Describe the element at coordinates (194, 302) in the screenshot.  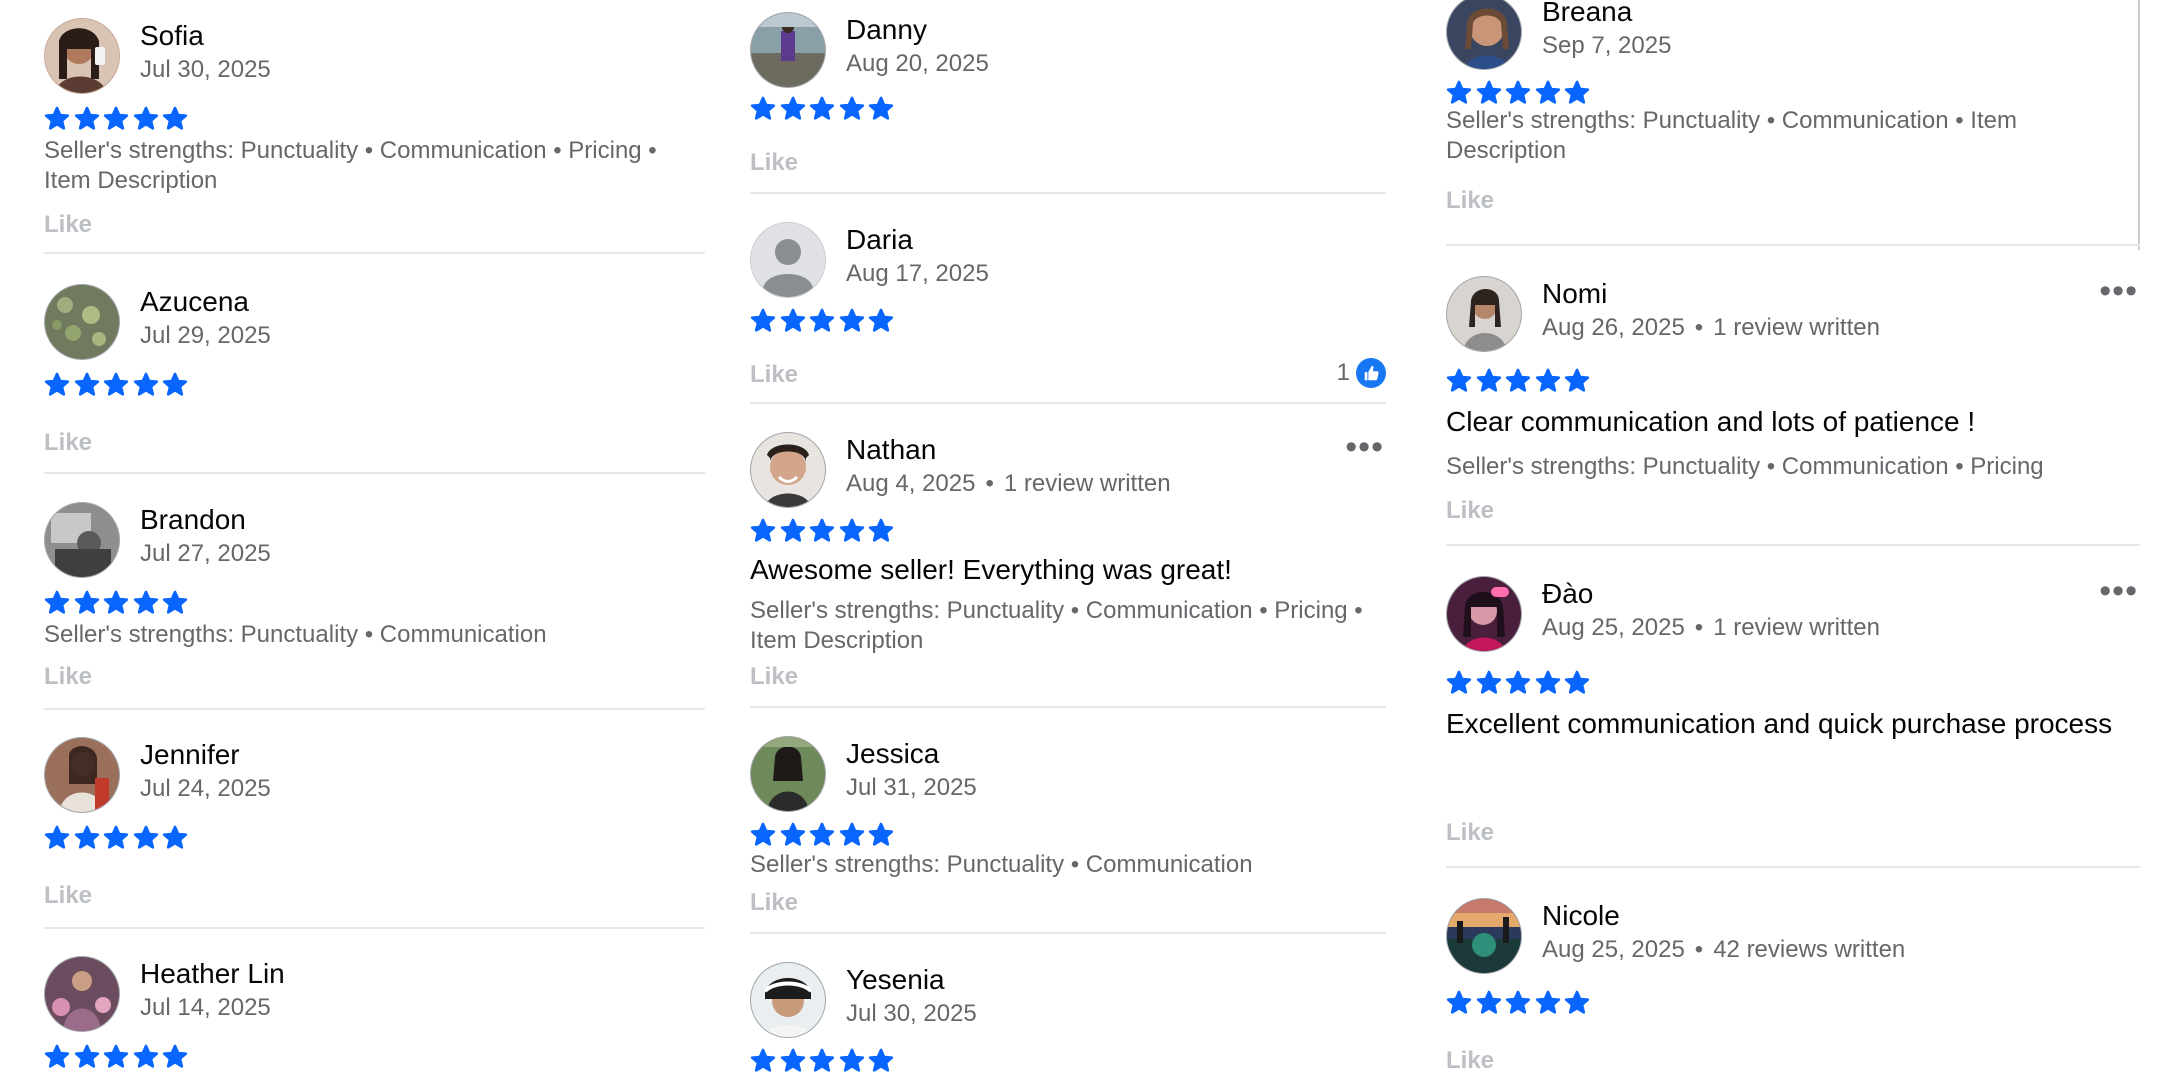
I see `reviewer-name: Azucena` at that location.